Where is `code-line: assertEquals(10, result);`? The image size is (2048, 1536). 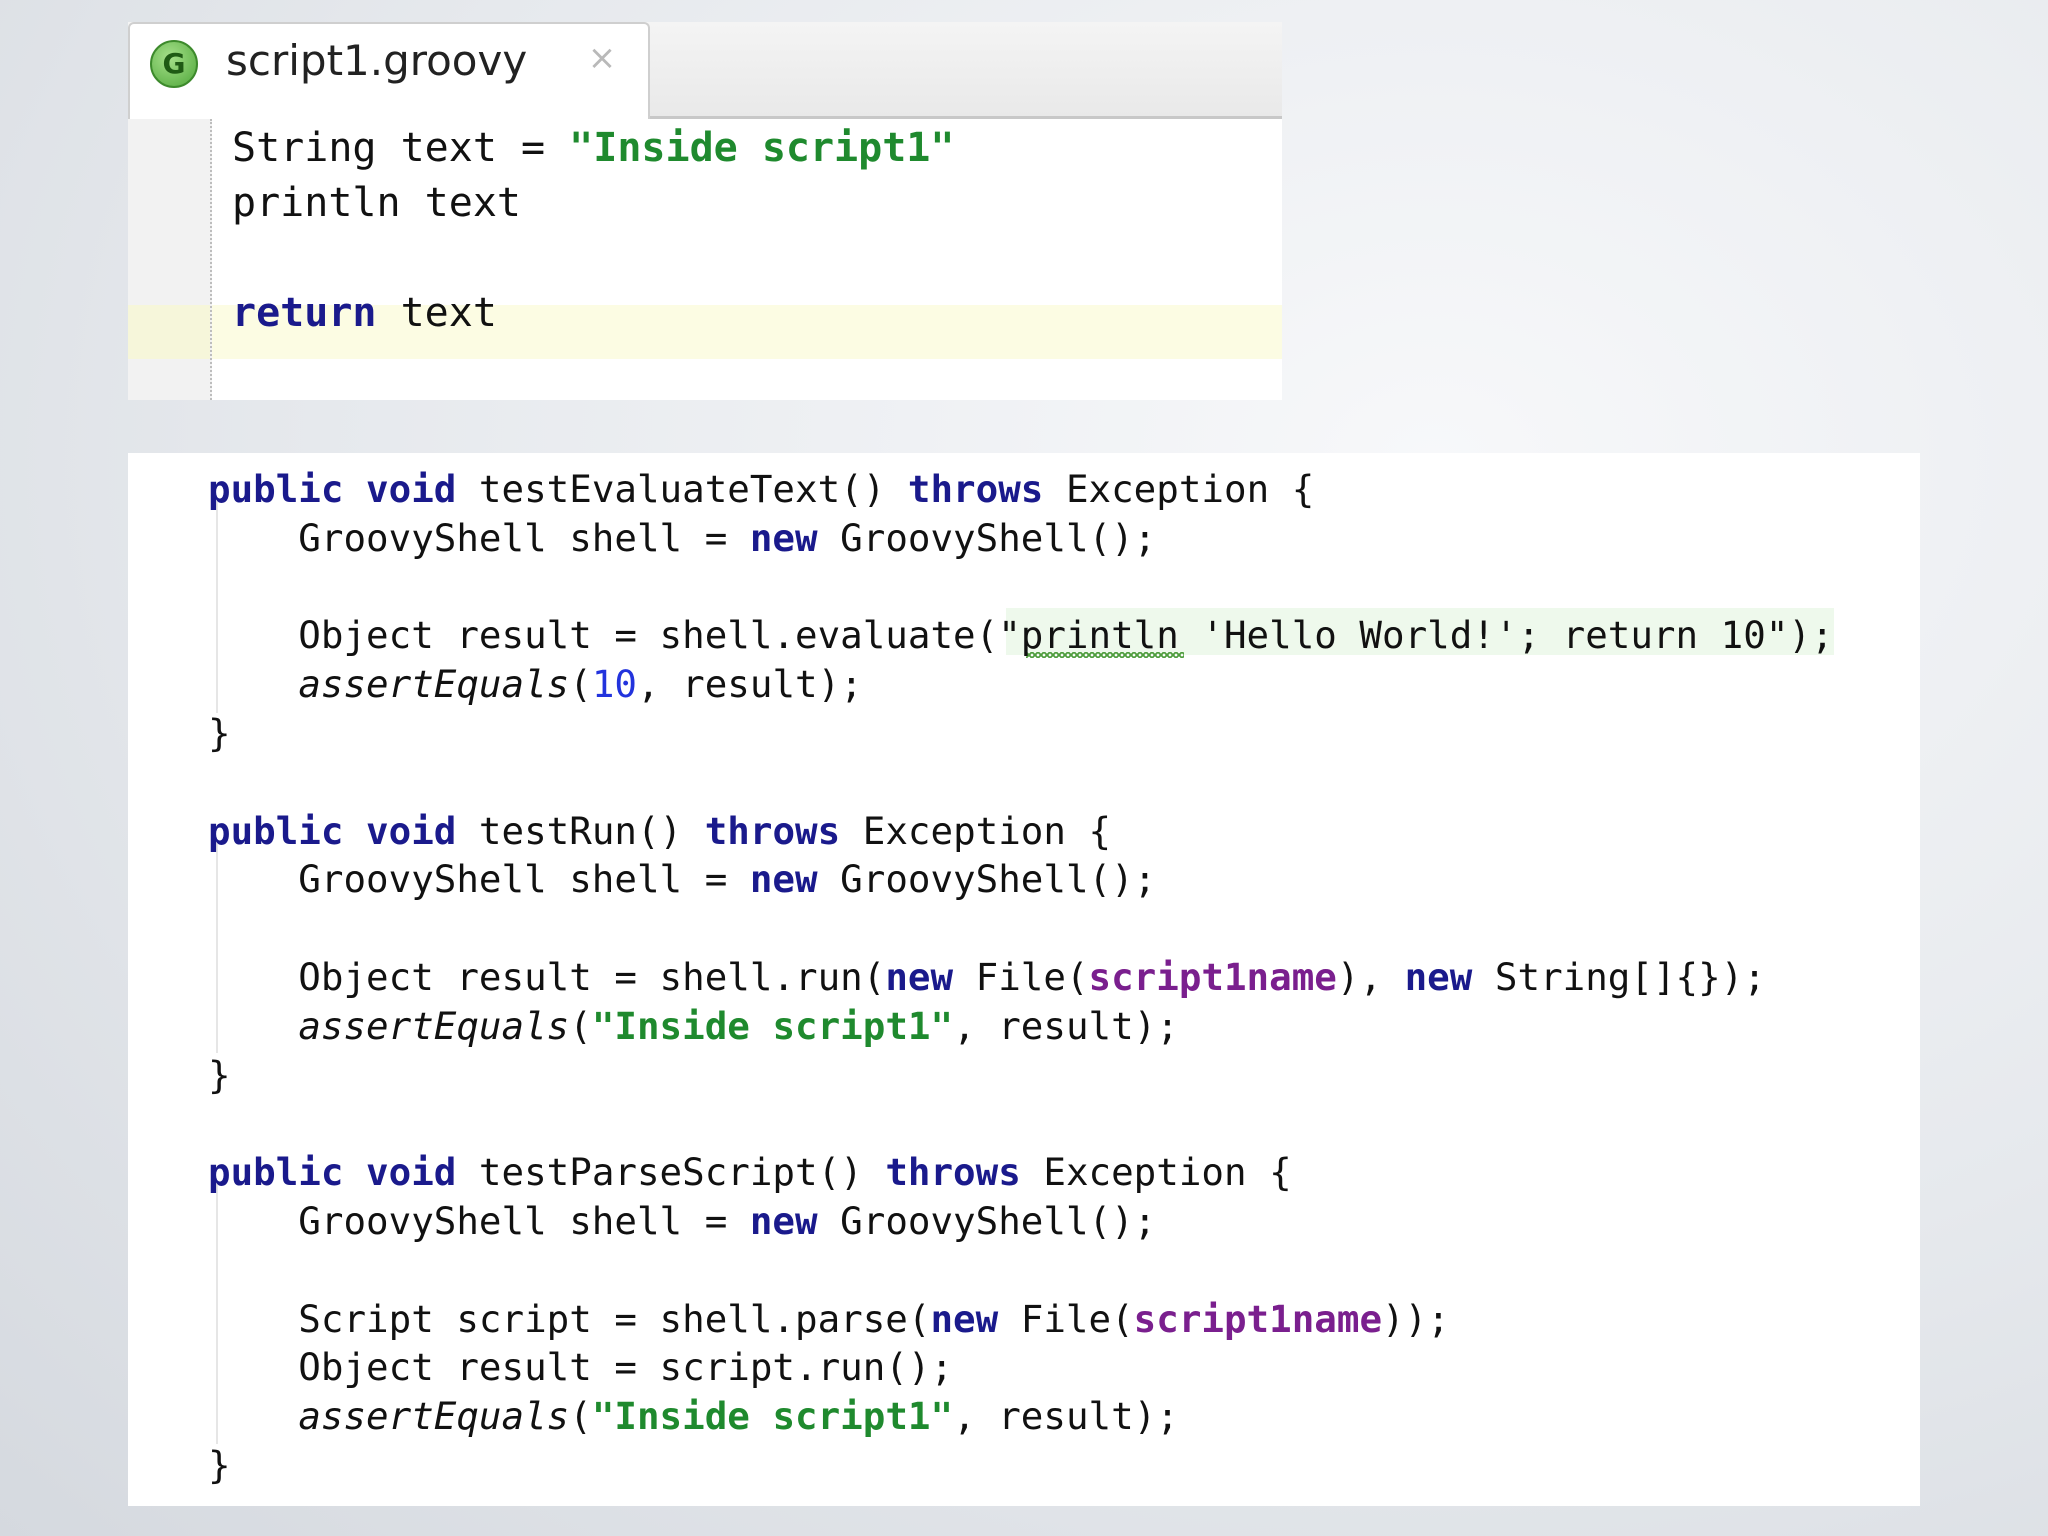
code-line: assertEquals(10, result); is located at coordinates (580, 684).